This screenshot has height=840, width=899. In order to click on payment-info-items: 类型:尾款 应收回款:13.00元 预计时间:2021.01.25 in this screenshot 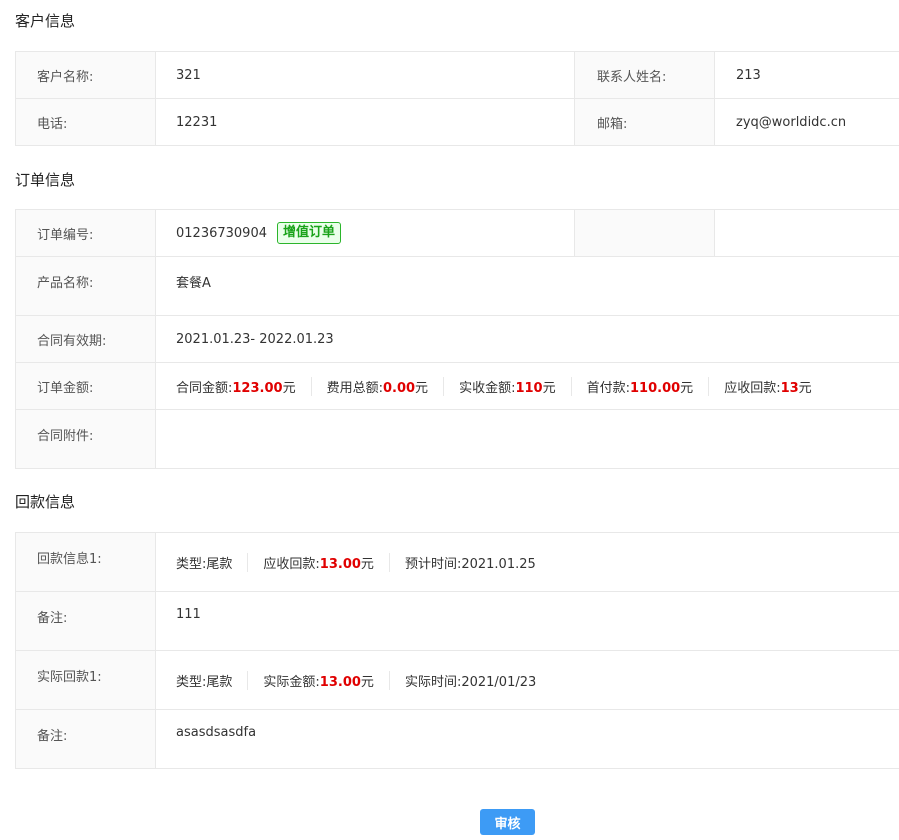, I will do `click(353, 562)`.